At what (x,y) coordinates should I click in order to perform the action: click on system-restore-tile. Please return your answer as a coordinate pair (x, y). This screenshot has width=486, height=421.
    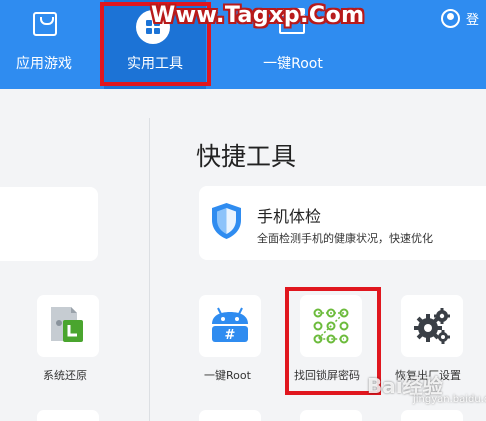
    Looking at the image, I should click on (68, 326).